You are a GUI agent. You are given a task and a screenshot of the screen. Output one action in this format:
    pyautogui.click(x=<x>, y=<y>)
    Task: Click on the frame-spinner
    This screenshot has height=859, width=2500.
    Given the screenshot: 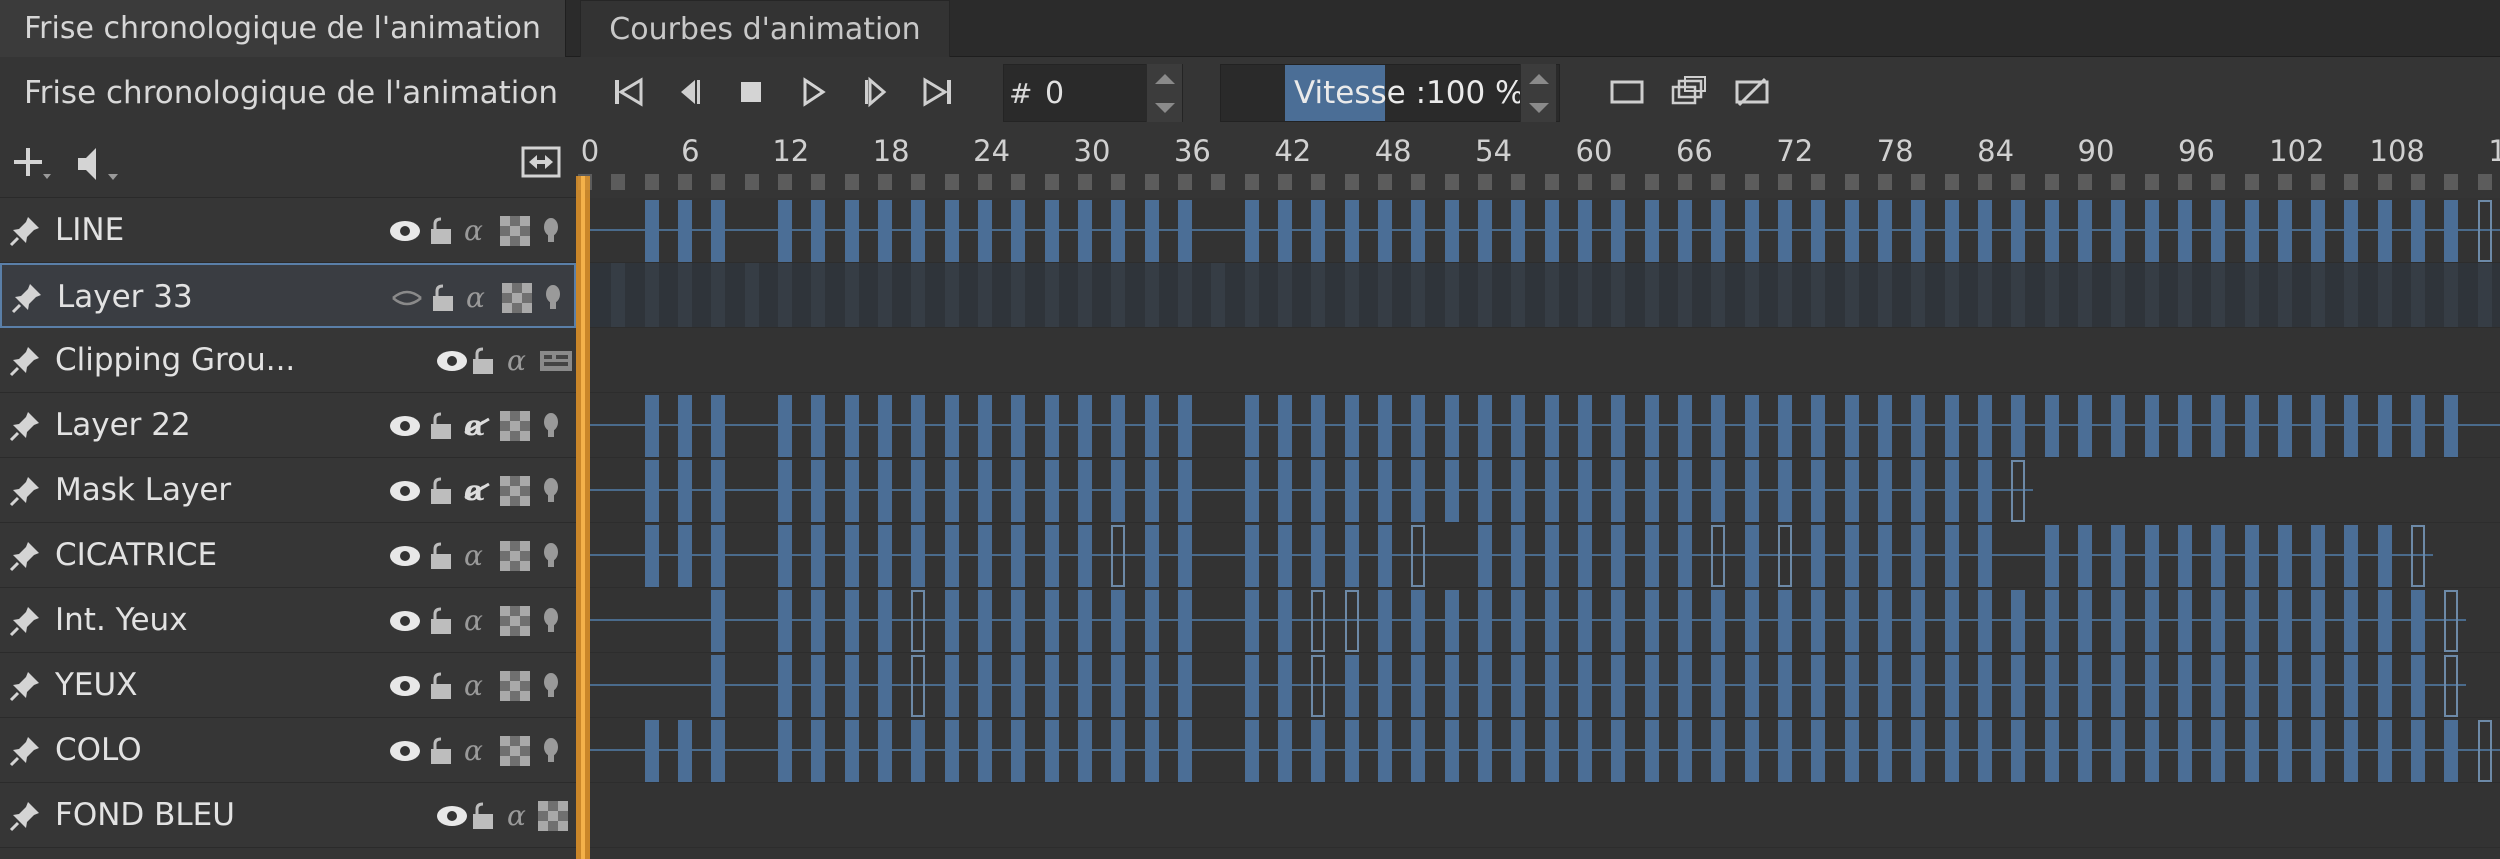 What is the action you would take?
    pyautogui.click(x=1164, y=93)
    